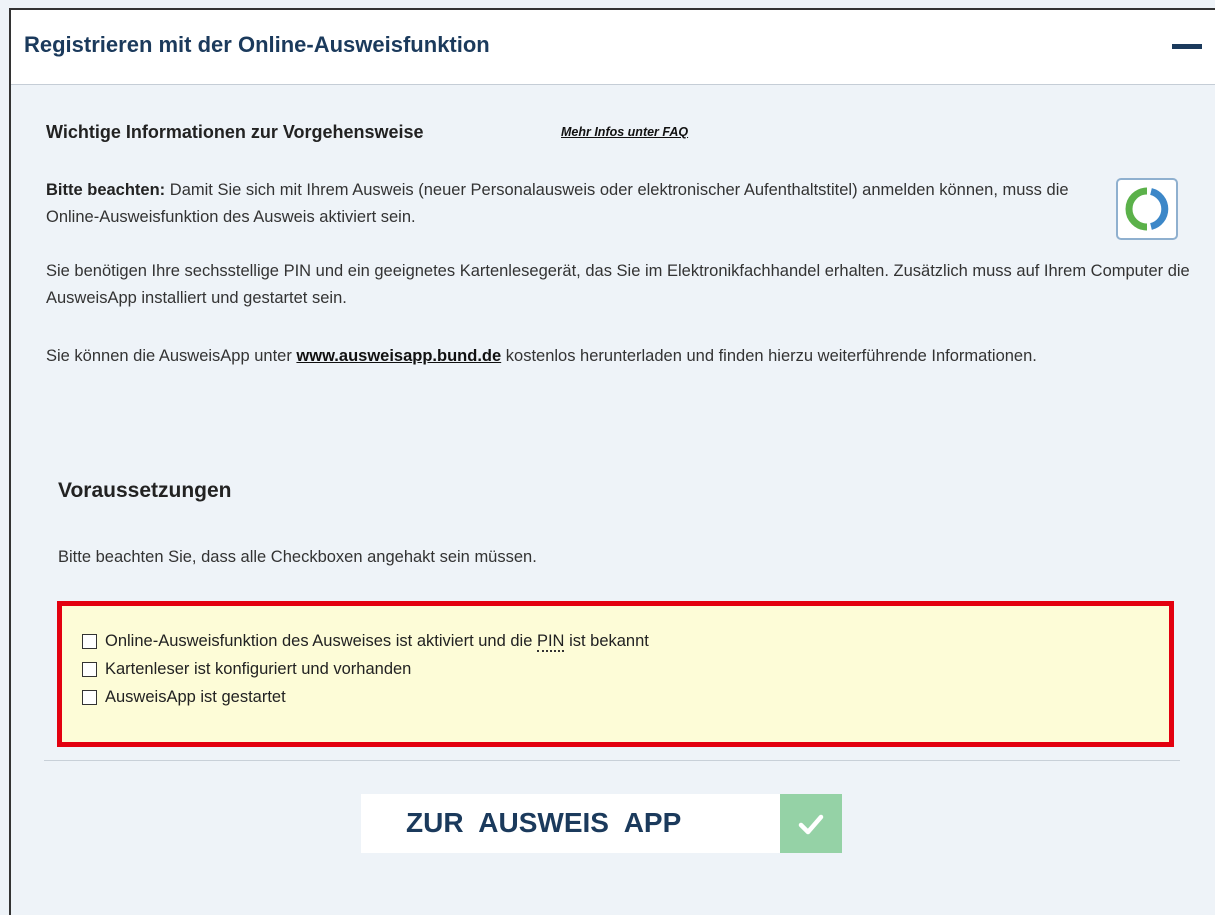 Image resolution: width=1215 pixels, height=915 pixels. I want to click on label-text-end: ist bekannt, so click(606, 640).